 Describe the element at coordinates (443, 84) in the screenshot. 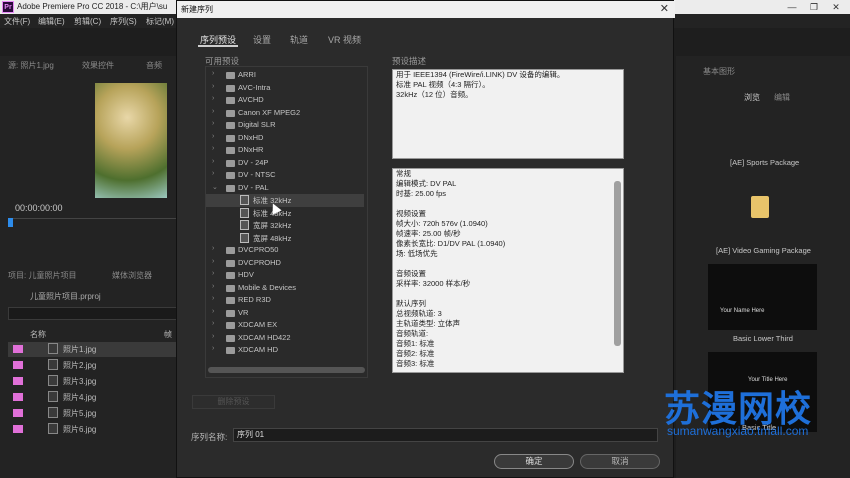

I see `description-line: 标准 PAL 视频（4:3 隔行）。` at that location.